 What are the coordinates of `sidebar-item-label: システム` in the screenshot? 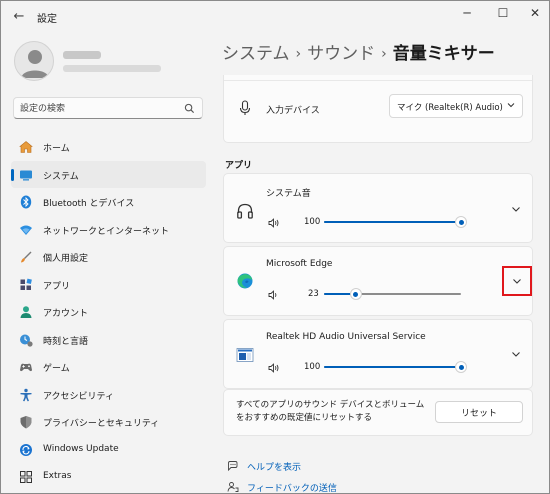 It's located at (61, 176).